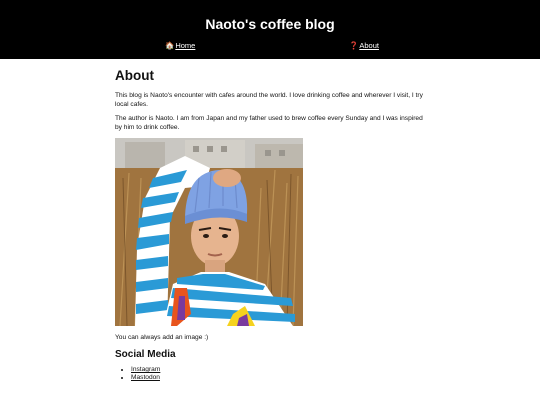 This screenshot has height=405, width=540. I want to click on social-links-list: Instagram Mastodon, so click(270, 374).